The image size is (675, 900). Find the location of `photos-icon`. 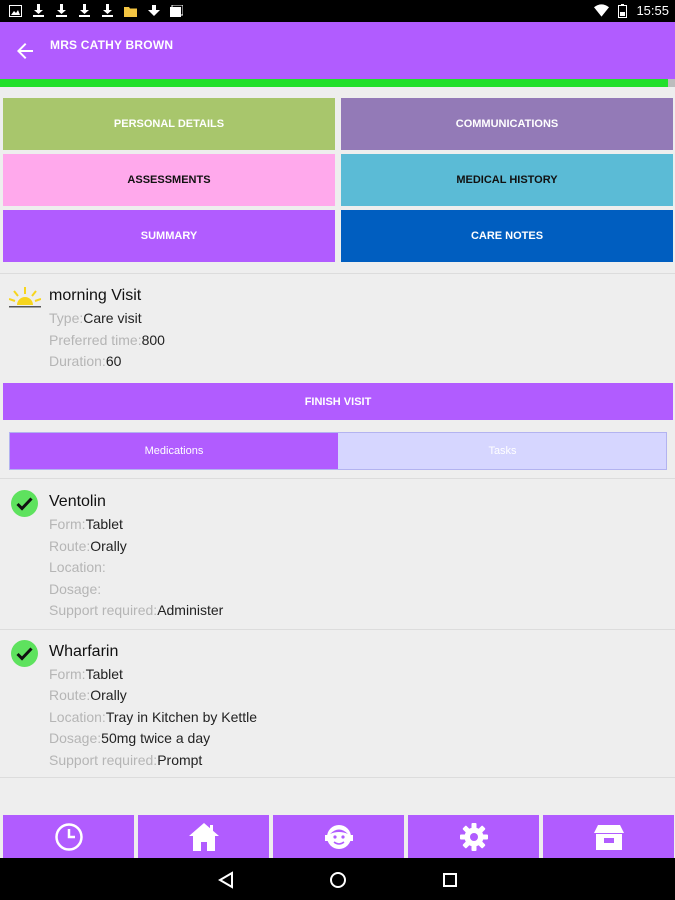

photos-icon is located at coordinates (176, 10).